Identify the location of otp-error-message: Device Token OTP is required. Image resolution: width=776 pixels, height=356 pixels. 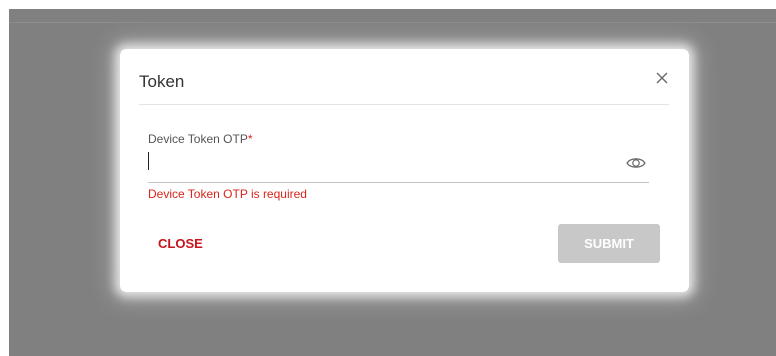
(227, 194).